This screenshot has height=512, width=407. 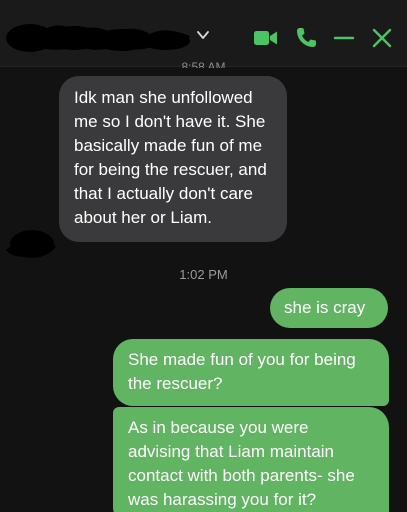 I want to click on chat-header: redacted, so click(x=203, y=33).